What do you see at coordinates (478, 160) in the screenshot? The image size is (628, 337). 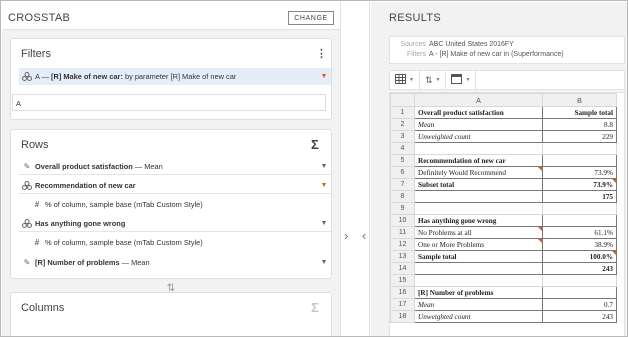 I see `cell-a: Recommendation of new car` at bounding box center [478, 160].